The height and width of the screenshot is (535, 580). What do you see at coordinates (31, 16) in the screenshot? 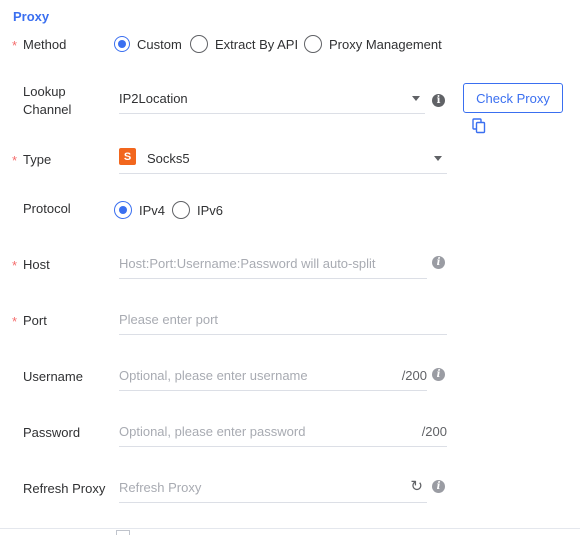
I see `section-title: Proxy` at bounding box center [31, 16].